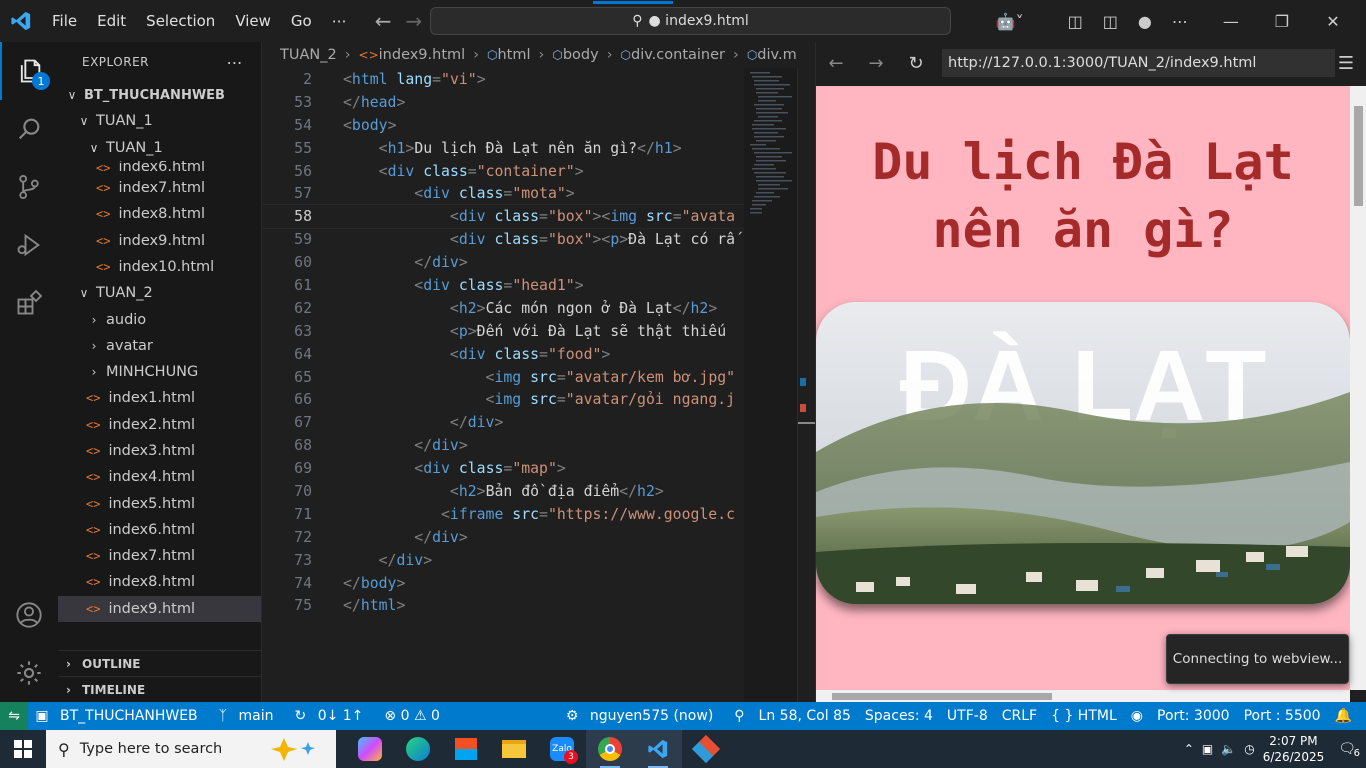  Describe the element at coordinates (503, 262) in the screenshot. I see `code-line: 60 </div>` at that location.